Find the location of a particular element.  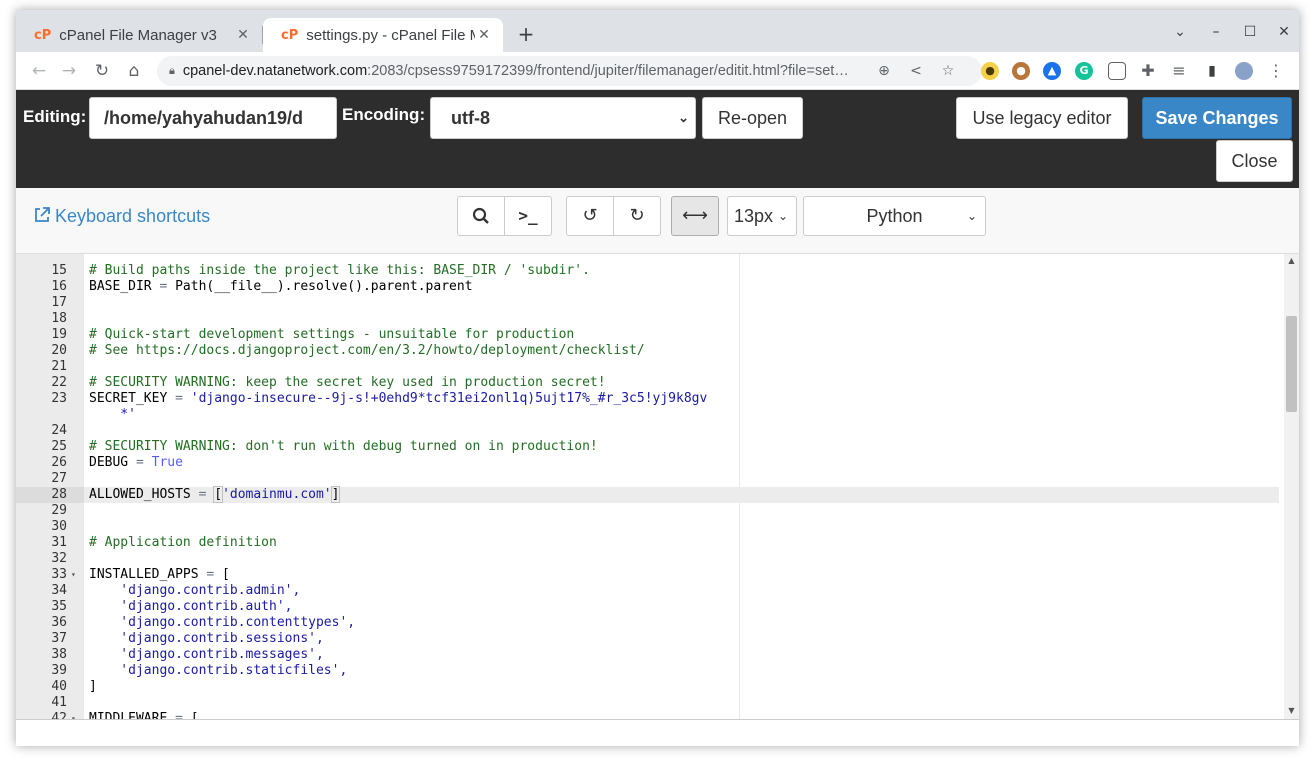

keyboard-shortcuts-link: Keyboard shortcuts is located at coordinates (122, 216).